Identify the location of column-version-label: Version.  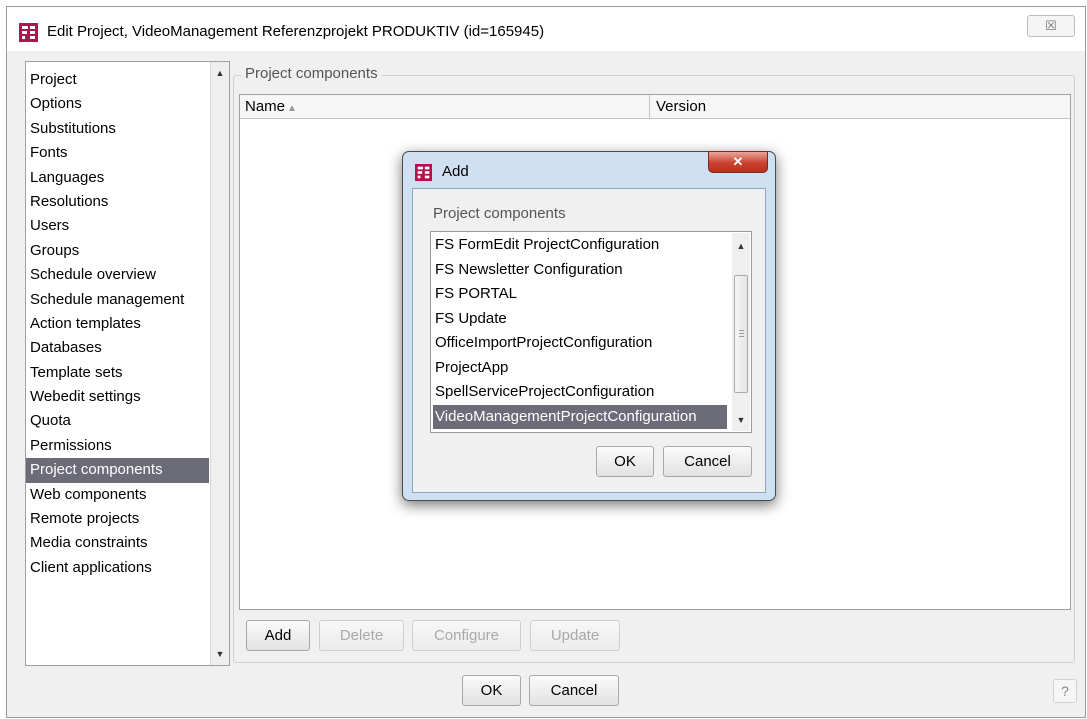
(681, 106).